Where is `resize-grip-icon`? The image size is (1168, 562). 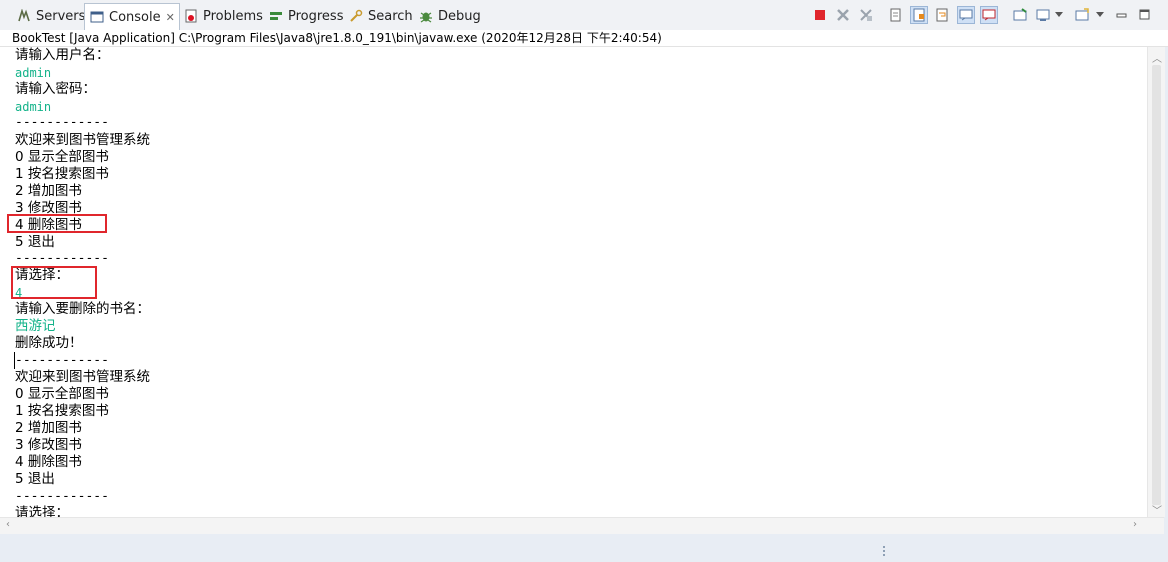 resize-grip-icon is located at coordinates (884, 552).